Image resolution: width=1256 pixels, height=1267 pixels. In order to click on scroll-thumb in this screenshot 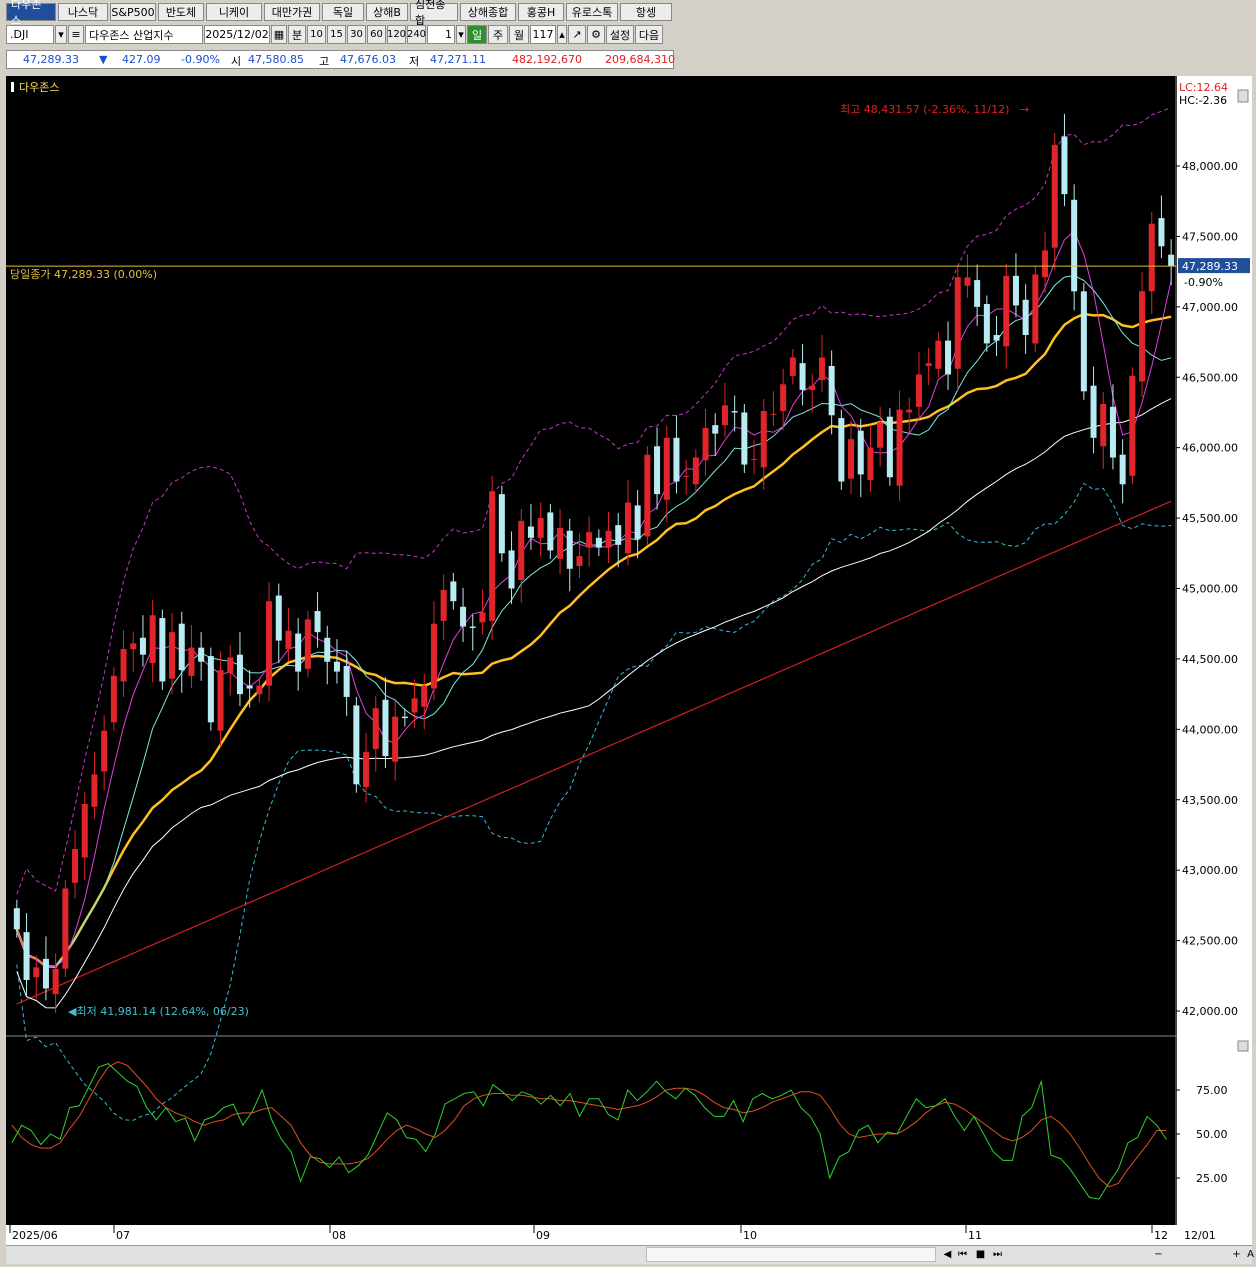, I will do `click(791, 1254)`.